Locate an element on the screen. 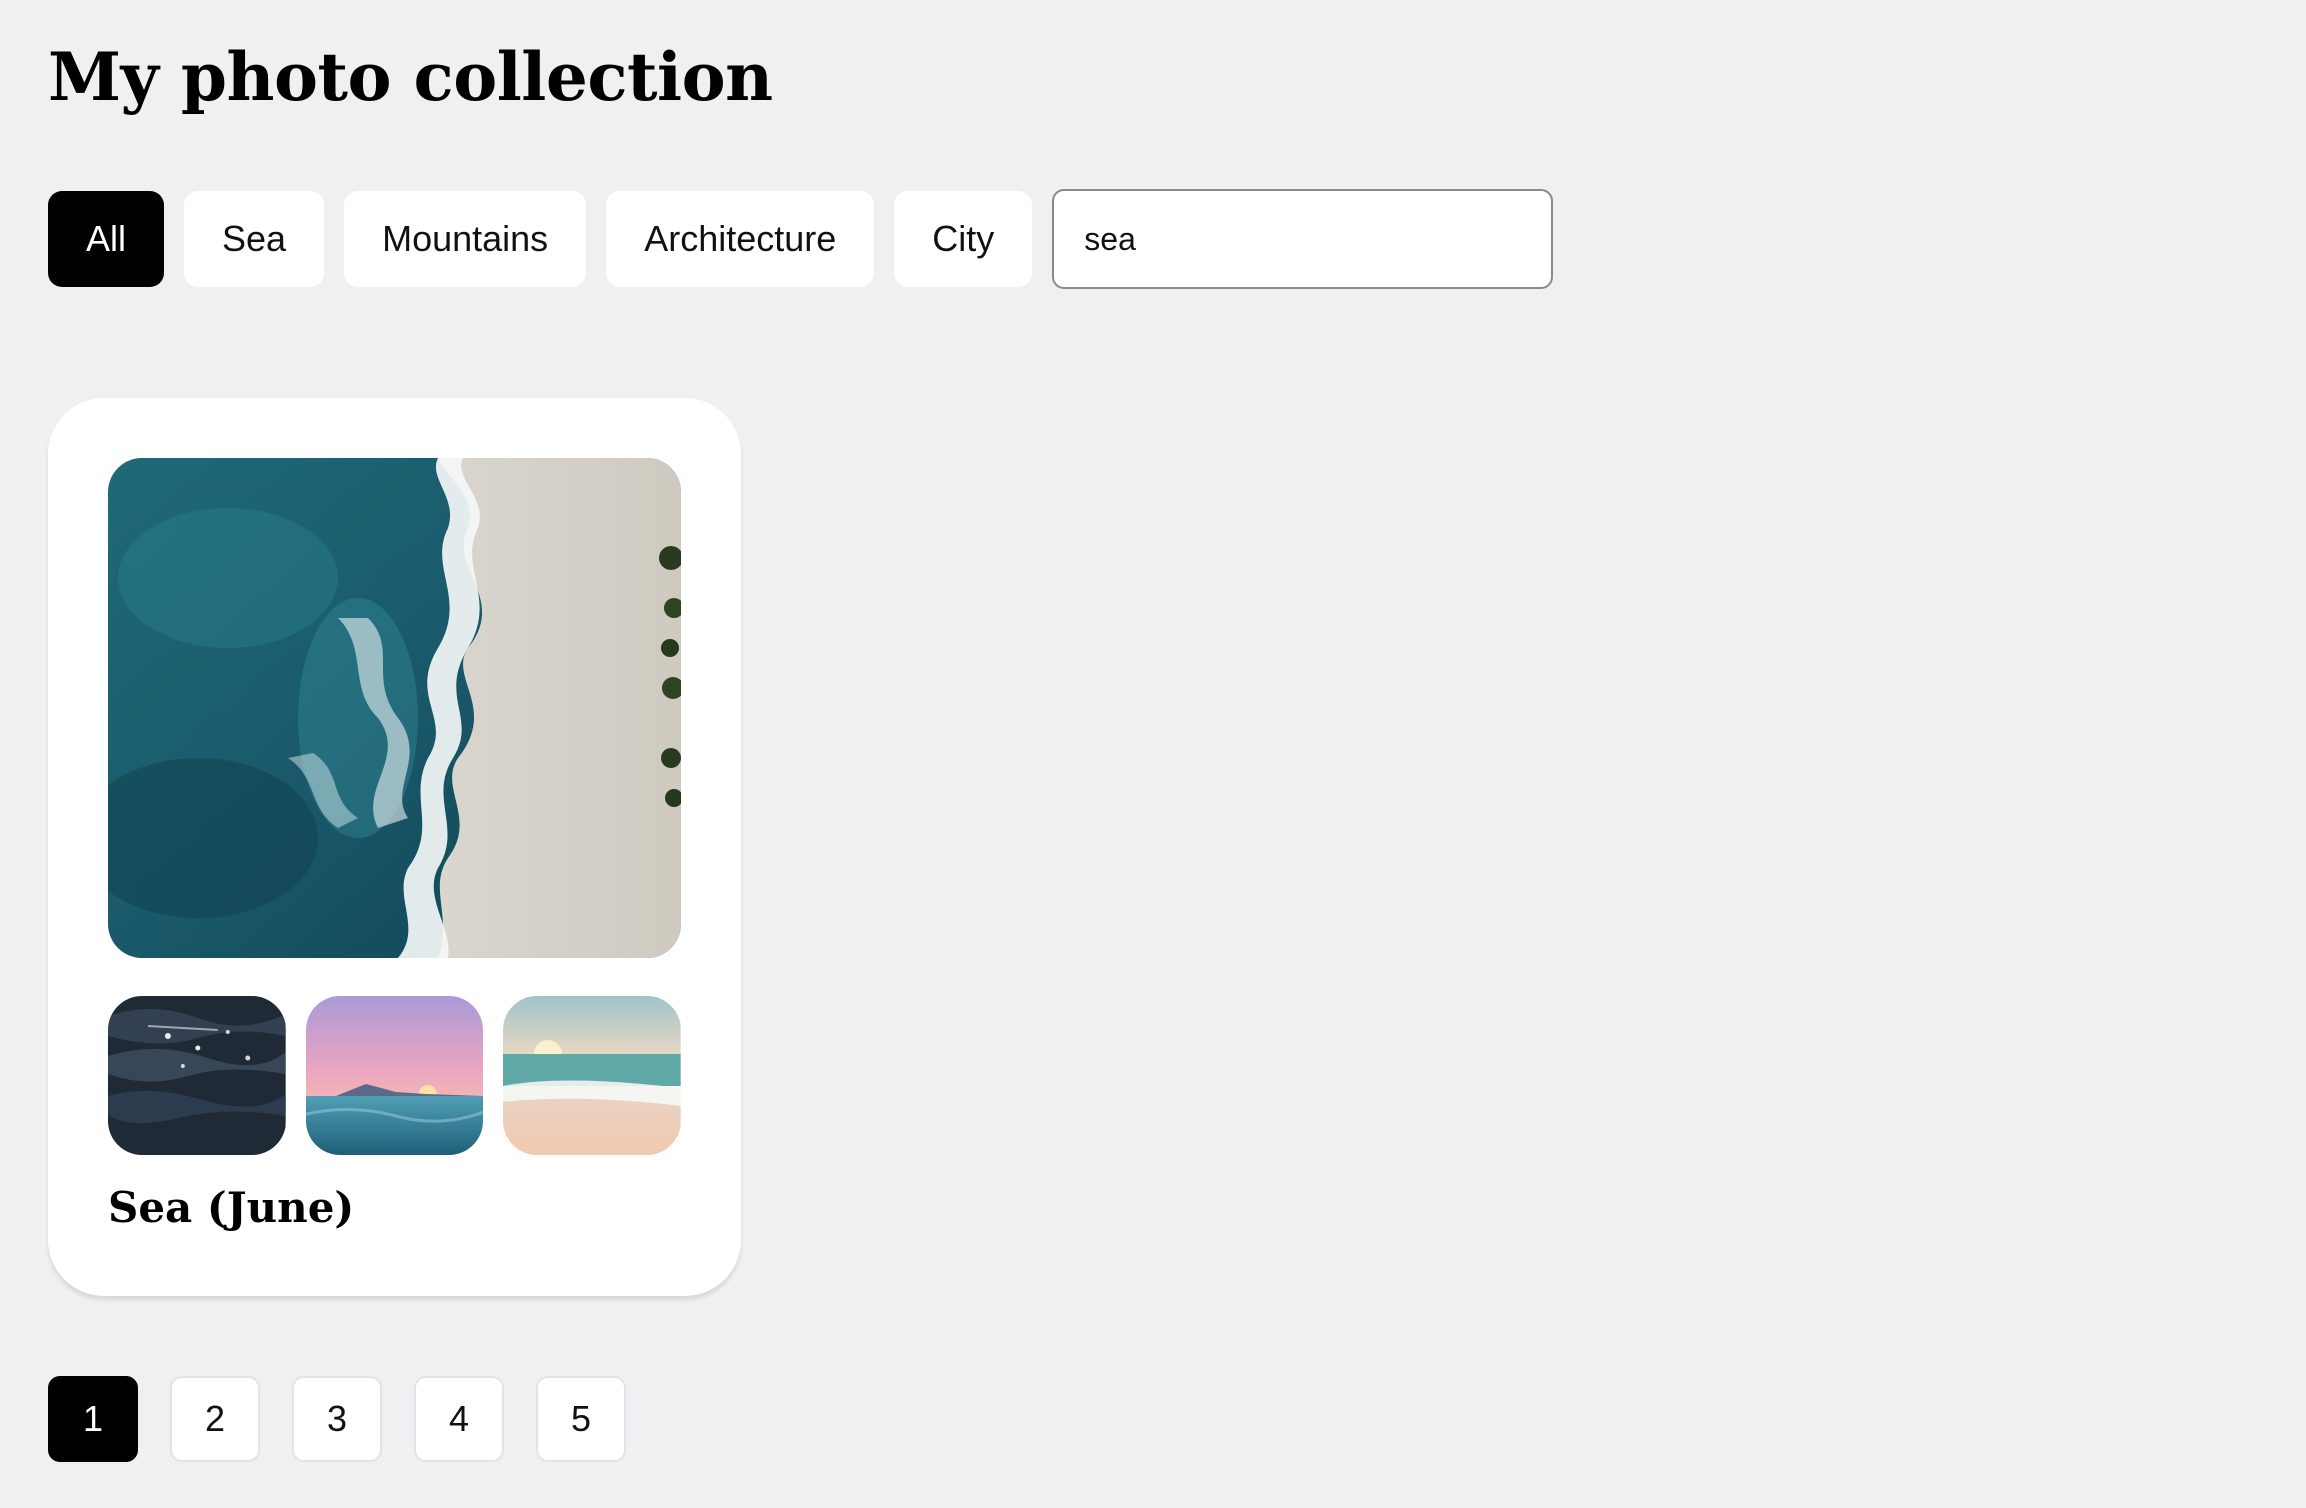  pagination: 1 2 3 4 5 is located at coordinates (337, 1419).